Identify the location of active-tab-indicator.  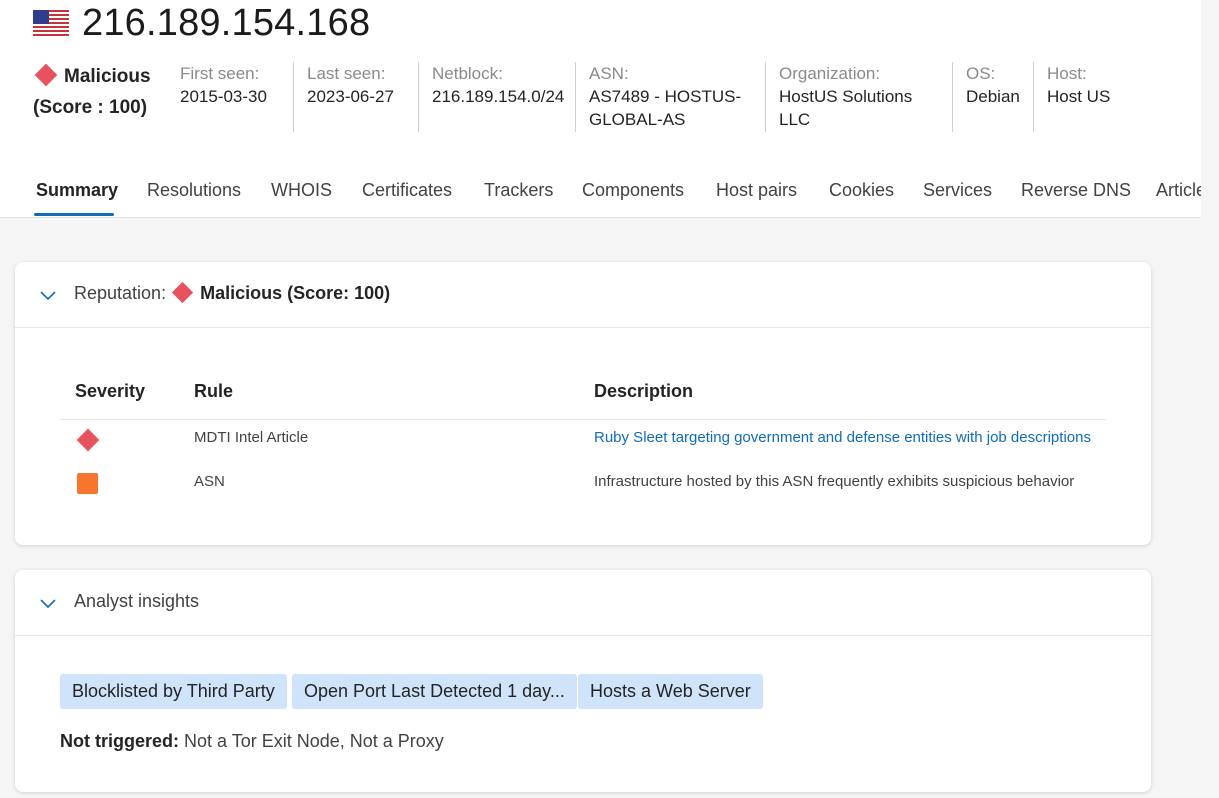
(74, 214).